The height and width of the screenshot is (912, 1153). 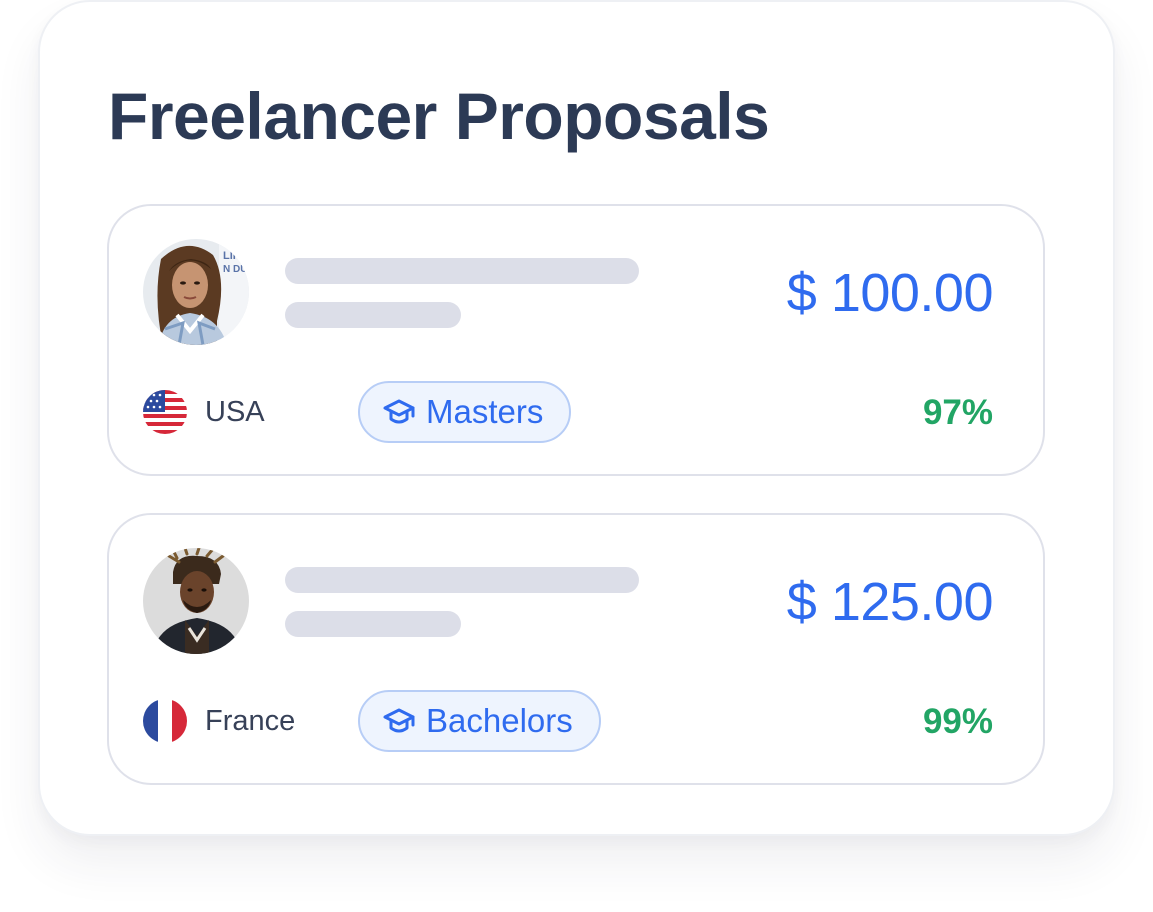 I want to click on education-badge: Bachelors, so click(x=479, y=721).